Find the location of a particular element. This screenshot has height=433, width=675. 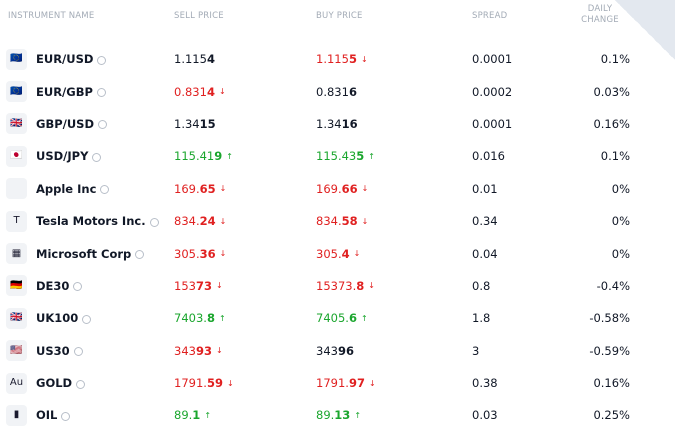

buy-price: 1.115 5 ↓ is located at coordinates (342, 59).